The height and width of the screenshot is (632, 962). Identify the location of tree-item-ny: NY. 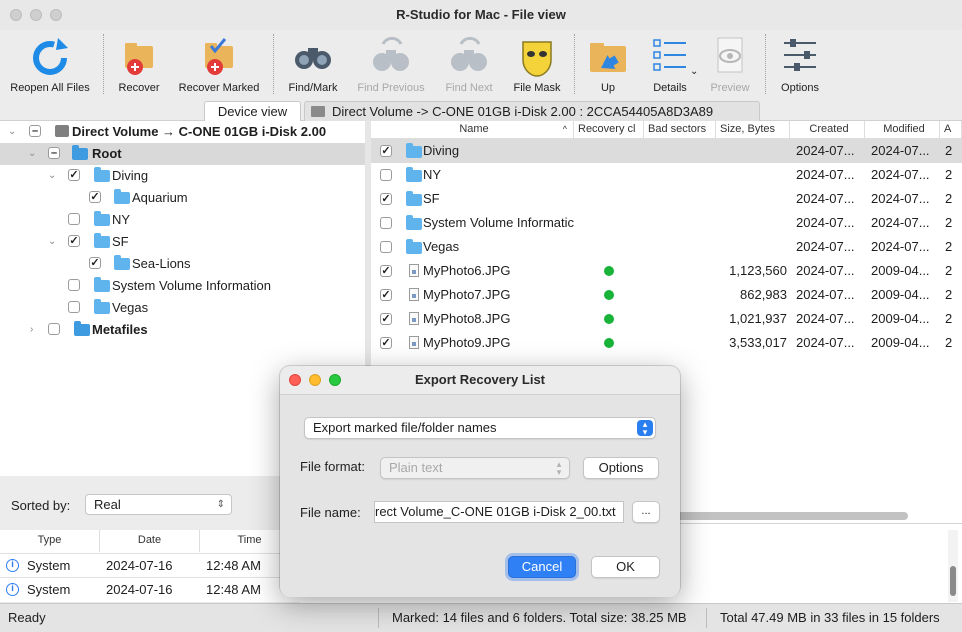
(182, 220).